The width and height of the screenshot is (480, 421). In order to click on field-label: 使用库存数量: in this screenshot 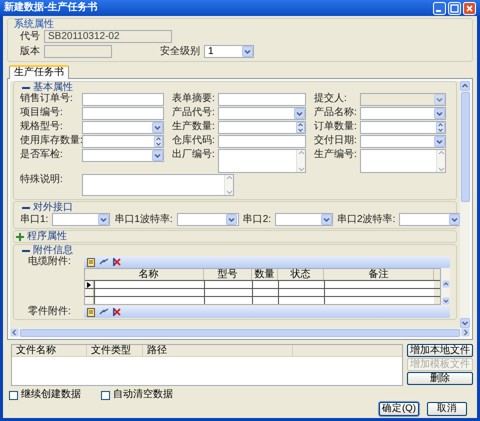, I will do `click(51, 141)`.